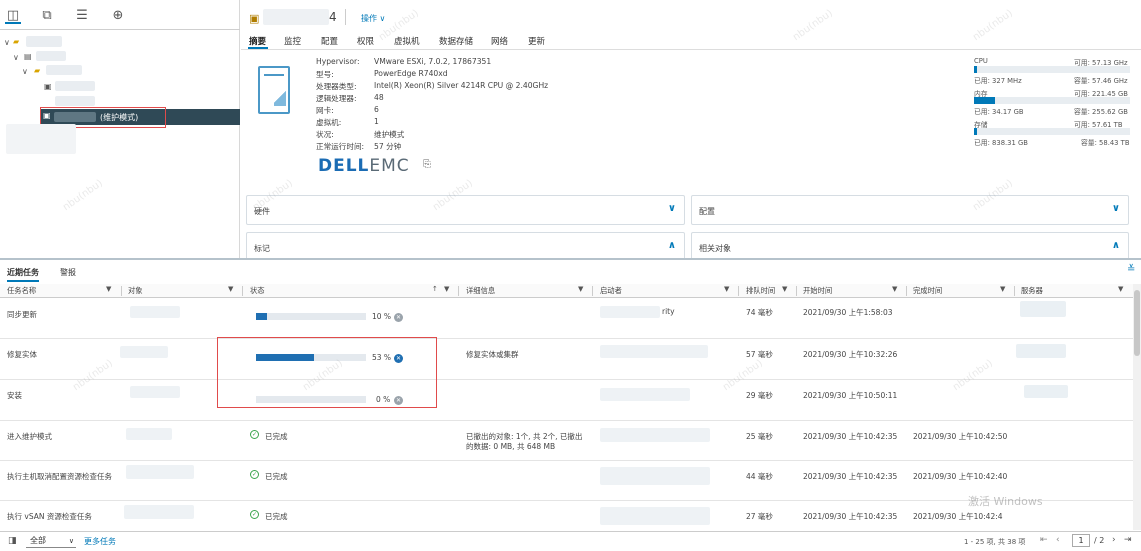 The height and width of the screenshot is (551, 1141). I want to click on tab-recent-tasks: 近期任务, so click(23, 274).